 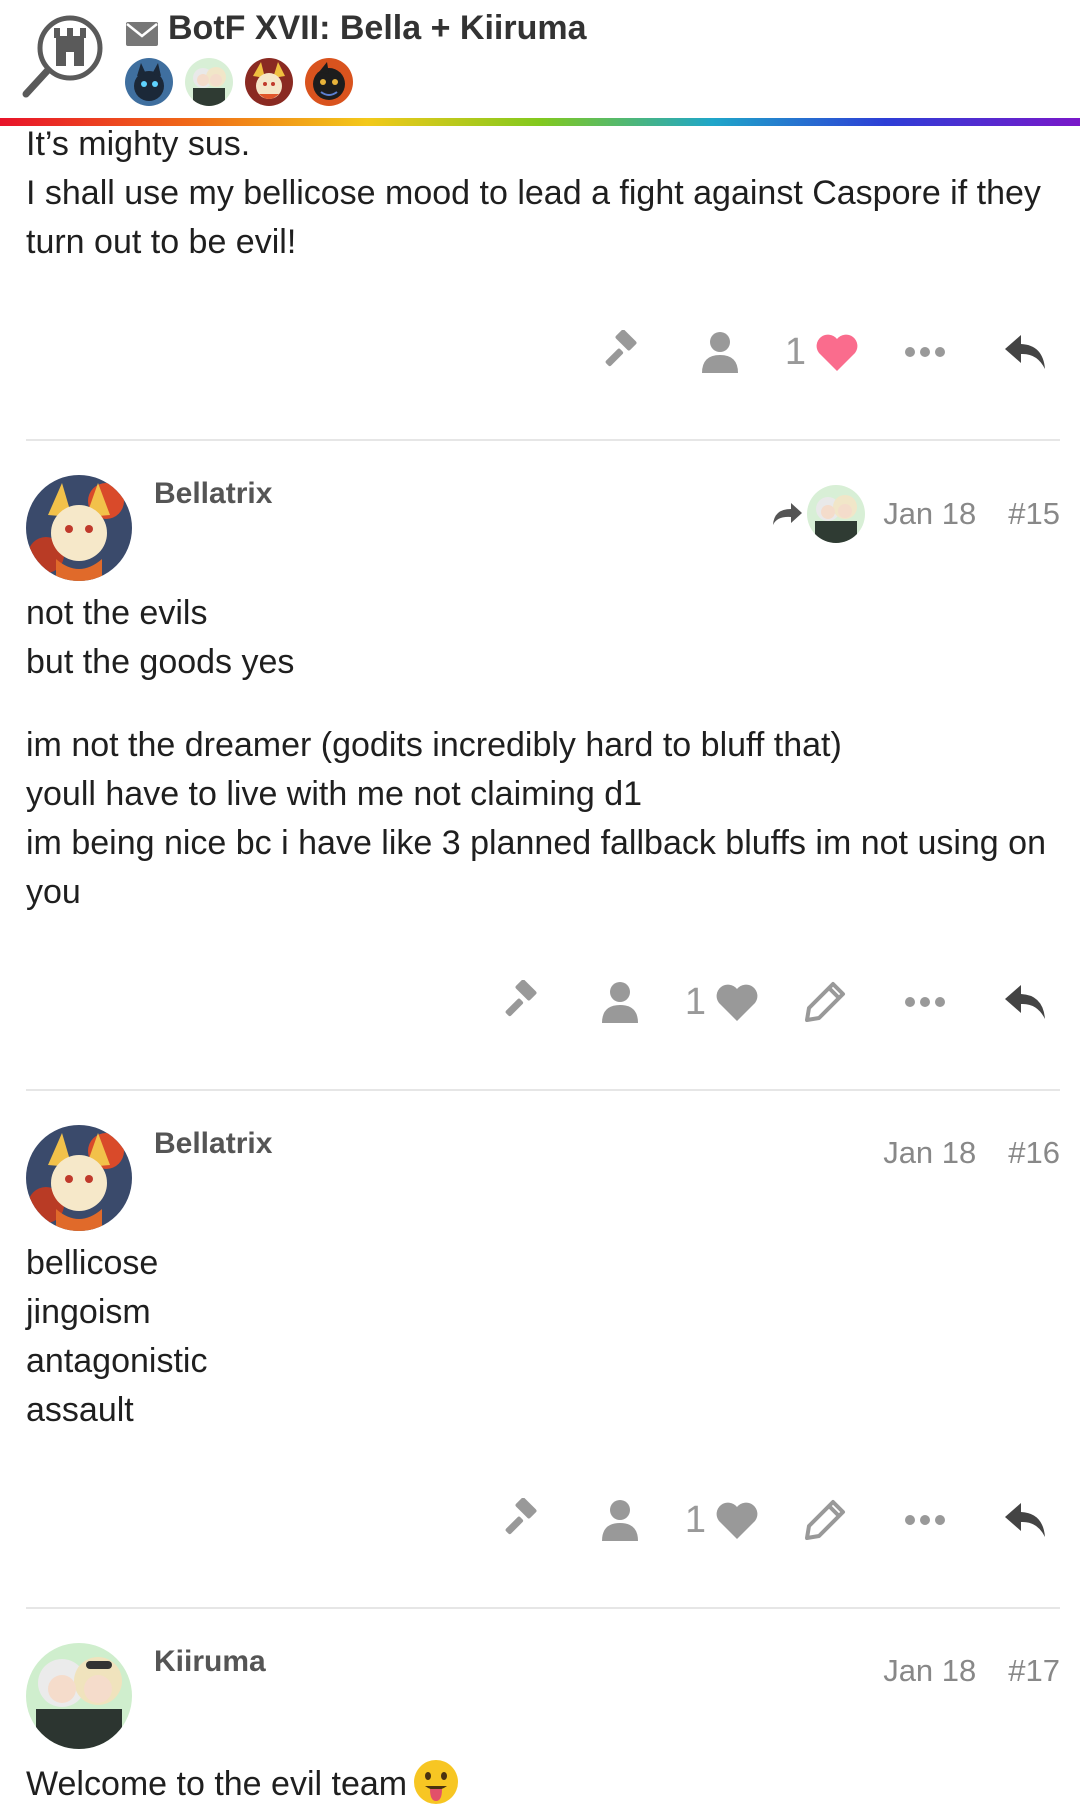 I want to click on post-text-line: assault, so click(x=80, y=1410).